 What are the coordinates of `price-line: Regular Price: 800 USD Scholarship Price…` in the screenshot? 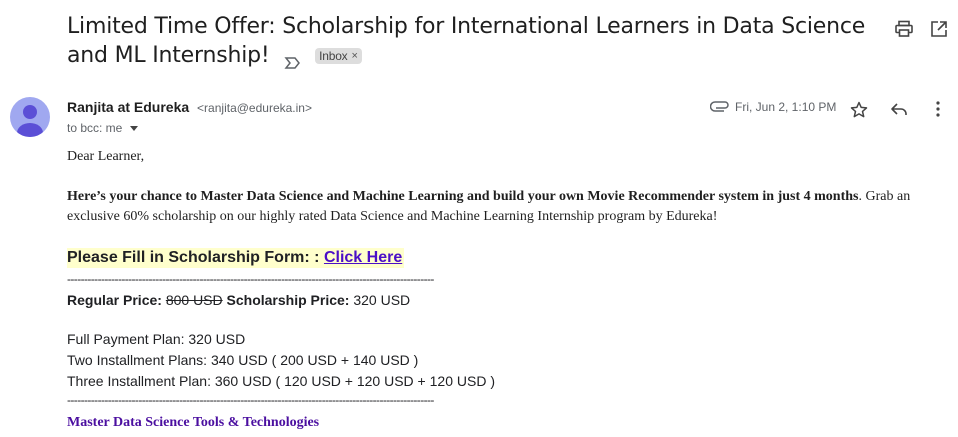 It's located at (238, 300).